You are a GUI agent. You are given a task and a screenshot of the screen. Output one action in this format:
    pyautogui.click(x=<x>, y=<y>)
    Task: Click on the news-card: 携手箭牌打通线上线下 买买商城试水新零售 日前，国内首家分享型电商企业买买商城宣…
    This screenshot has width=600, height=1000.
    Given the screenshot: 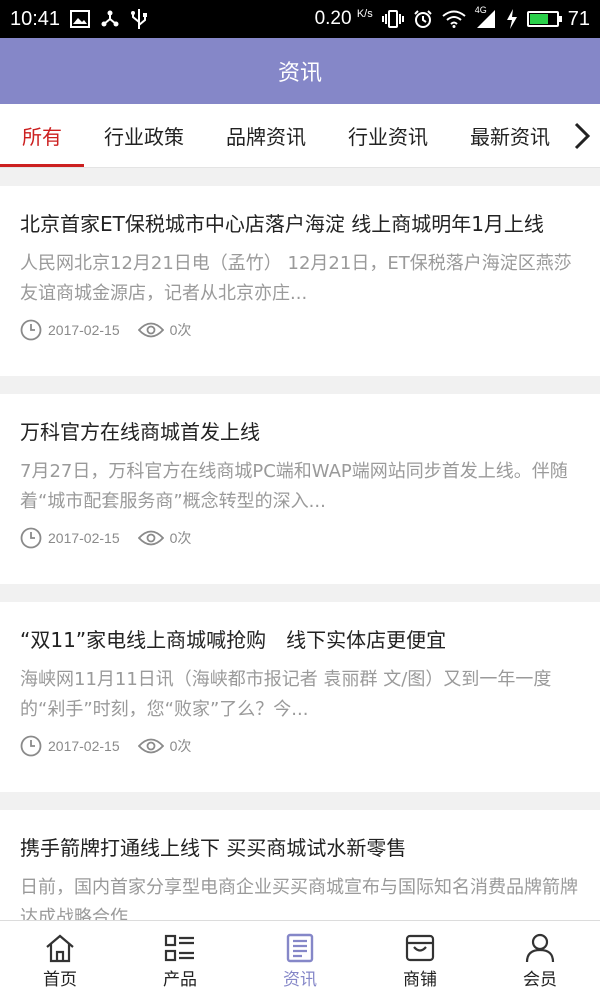 What is the action you would take?
    pyautogui.click(x=300, y=865)
    